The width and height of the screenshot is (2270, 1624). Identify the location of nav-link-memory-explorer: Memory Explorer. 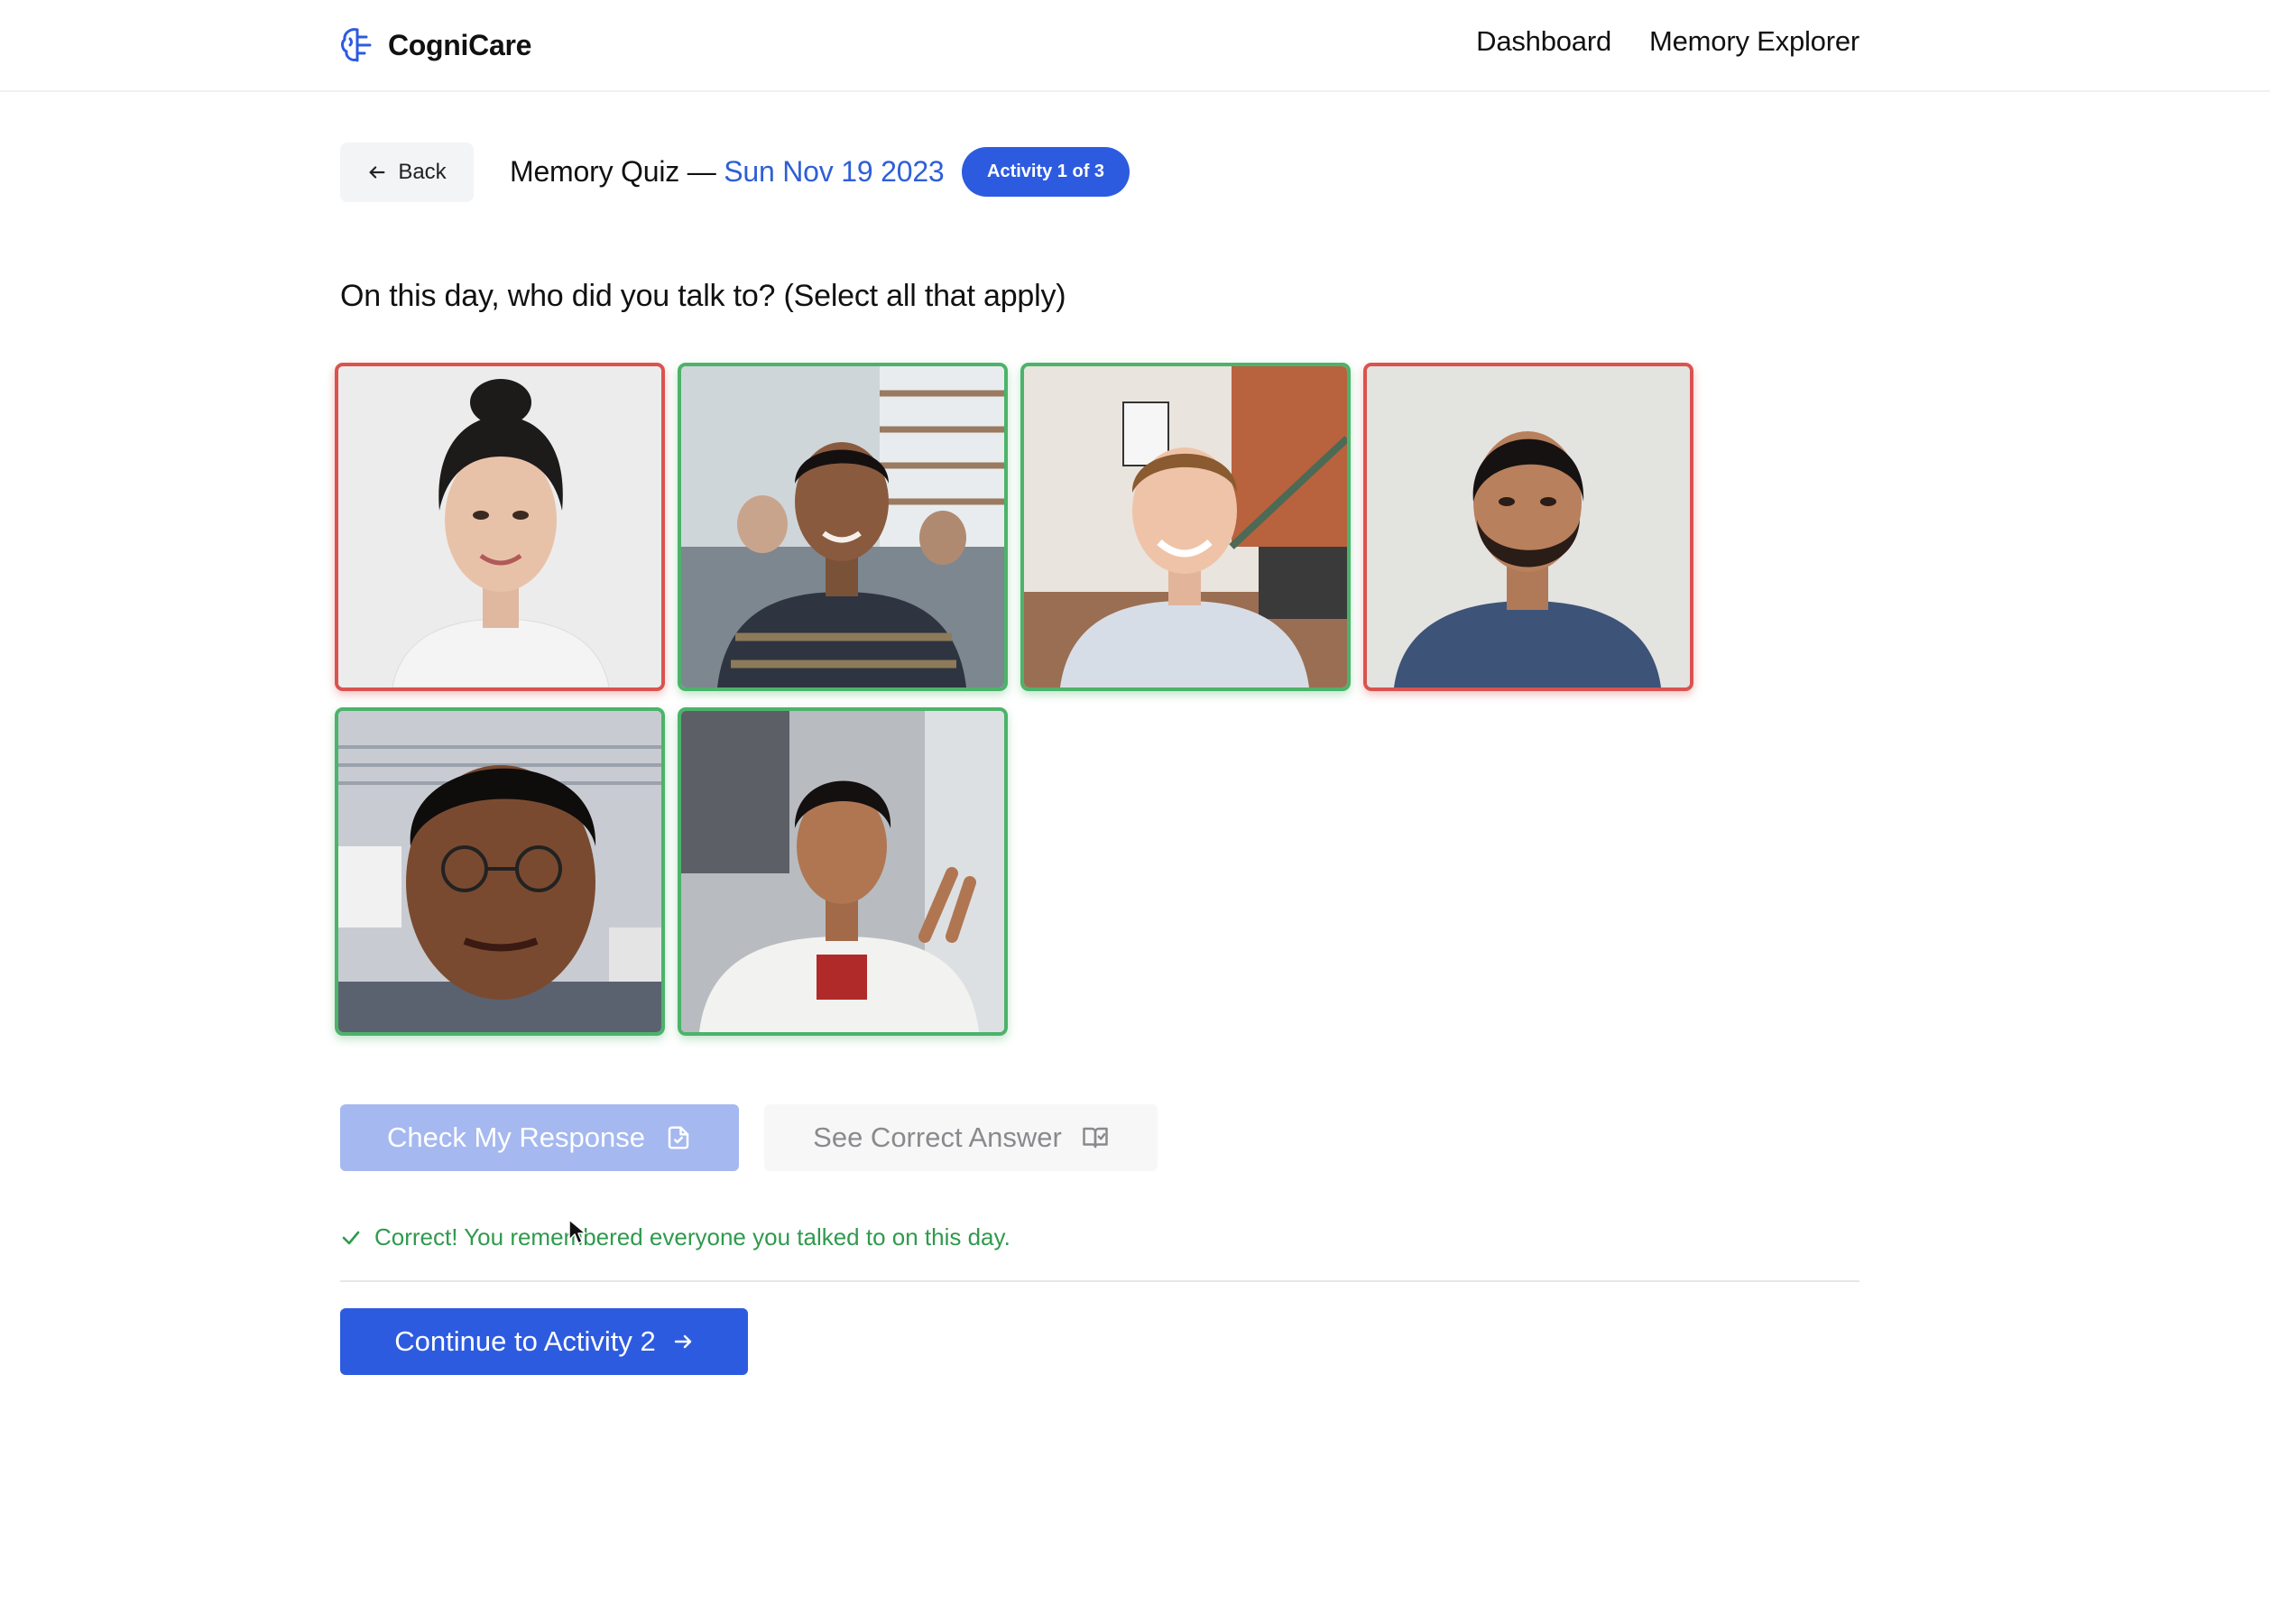
(1754, 42).